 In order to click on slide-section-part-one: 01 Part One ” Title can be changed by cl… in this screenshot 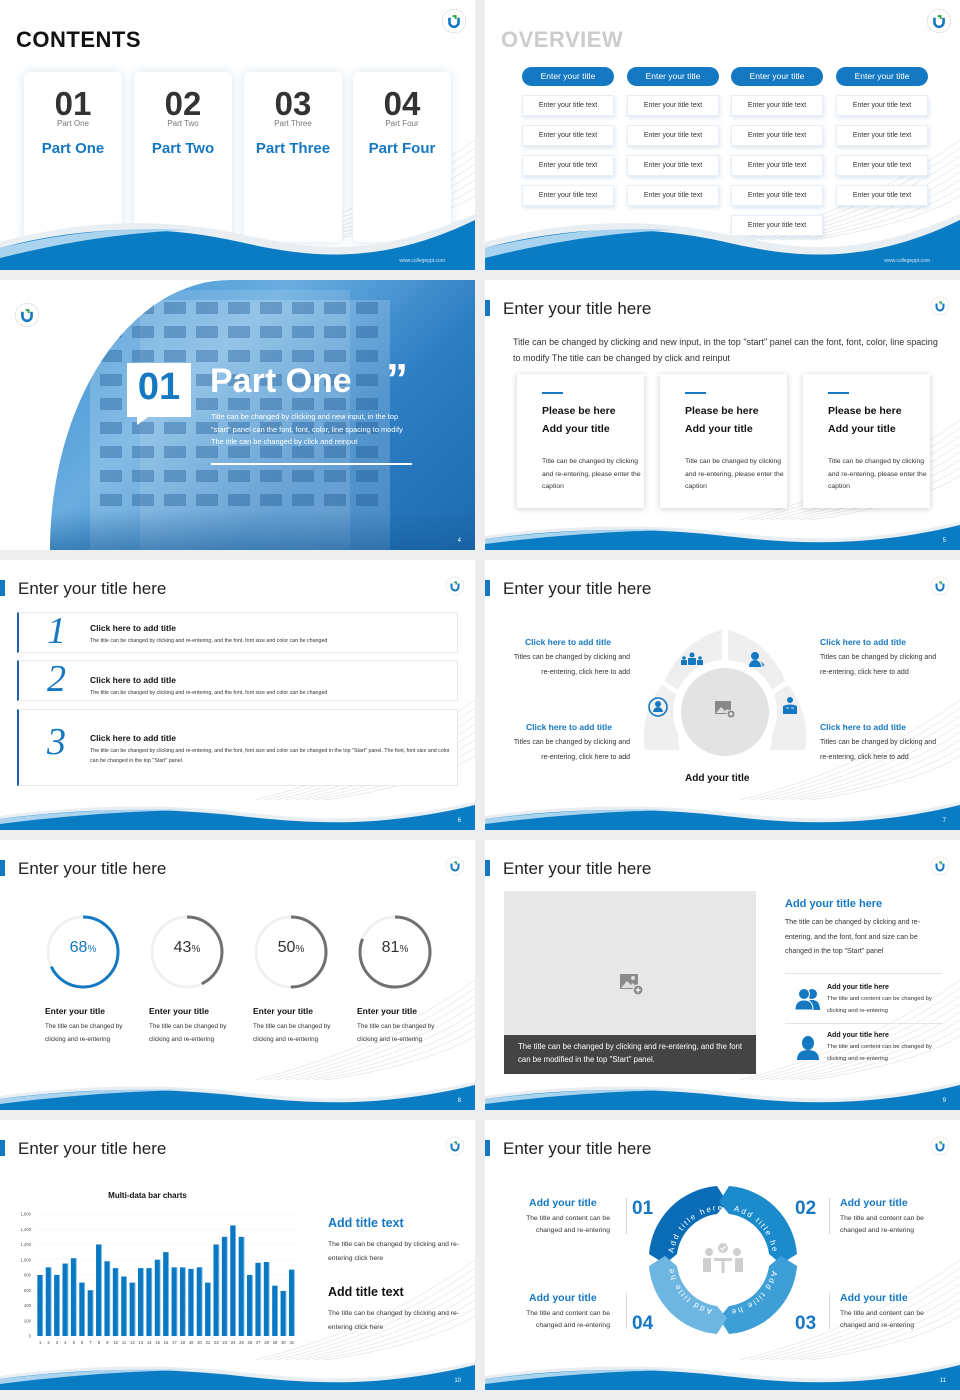, I will do `click(237, 415)`.